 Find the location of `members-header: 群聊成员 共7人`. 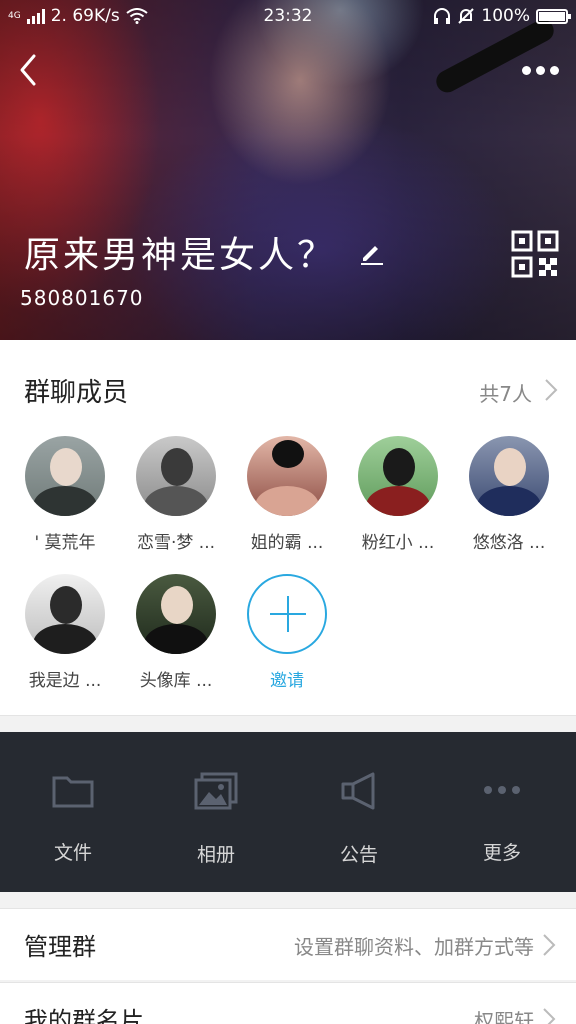

members-header: 群聊成员 共7人 is located at coordinates (291, 390).